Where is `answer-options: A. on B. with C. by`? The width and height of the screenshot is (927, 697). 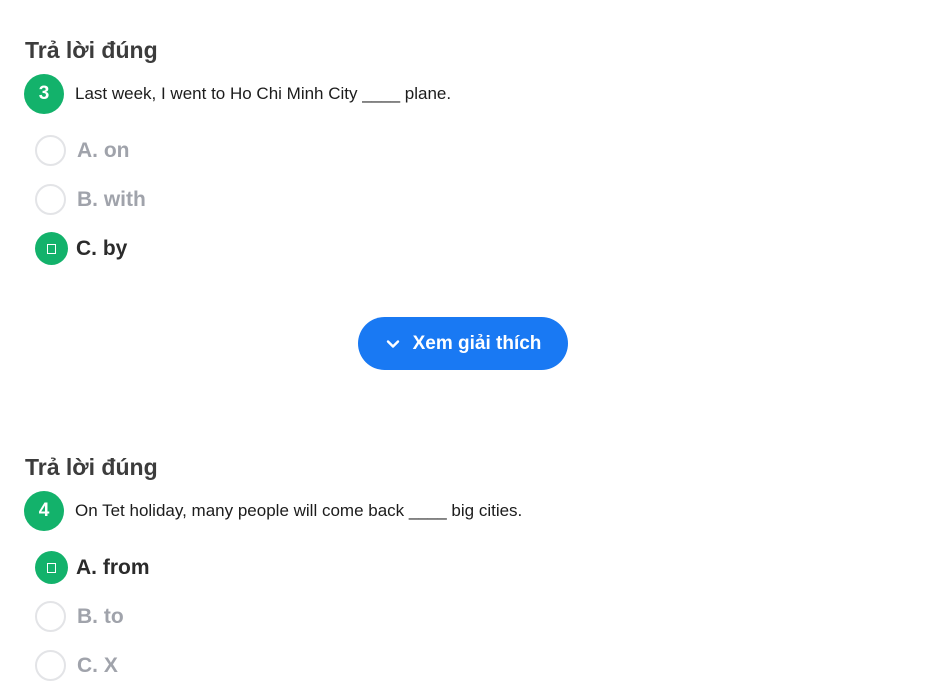 answer-options: A. on B. with C. by is located at coordinates (90, 199).